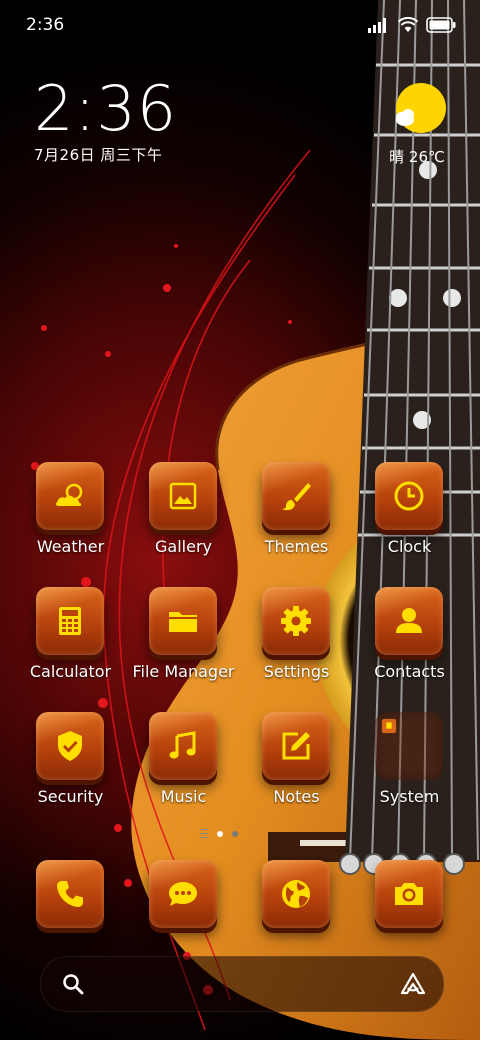  I want to click on app-notes: Notes, so click(296, 767).